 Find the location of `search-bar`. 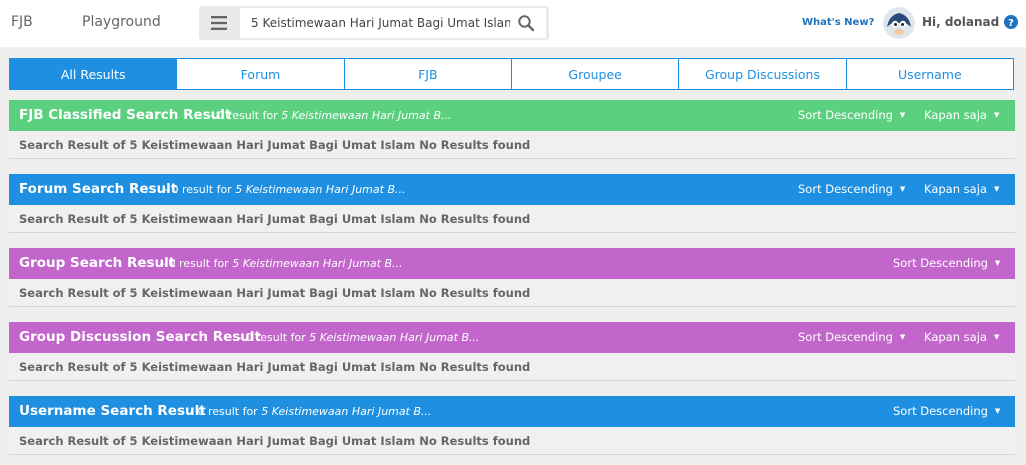

search-bar is located at coordinates (374, 23).